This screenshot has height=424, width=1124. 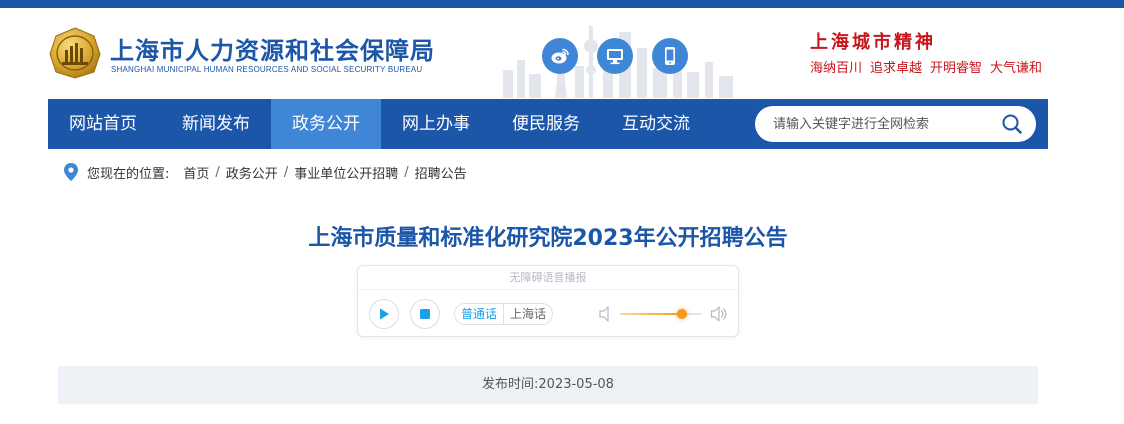 I want to click on publish-label: 发布时间:, so click(x=510, y=384).